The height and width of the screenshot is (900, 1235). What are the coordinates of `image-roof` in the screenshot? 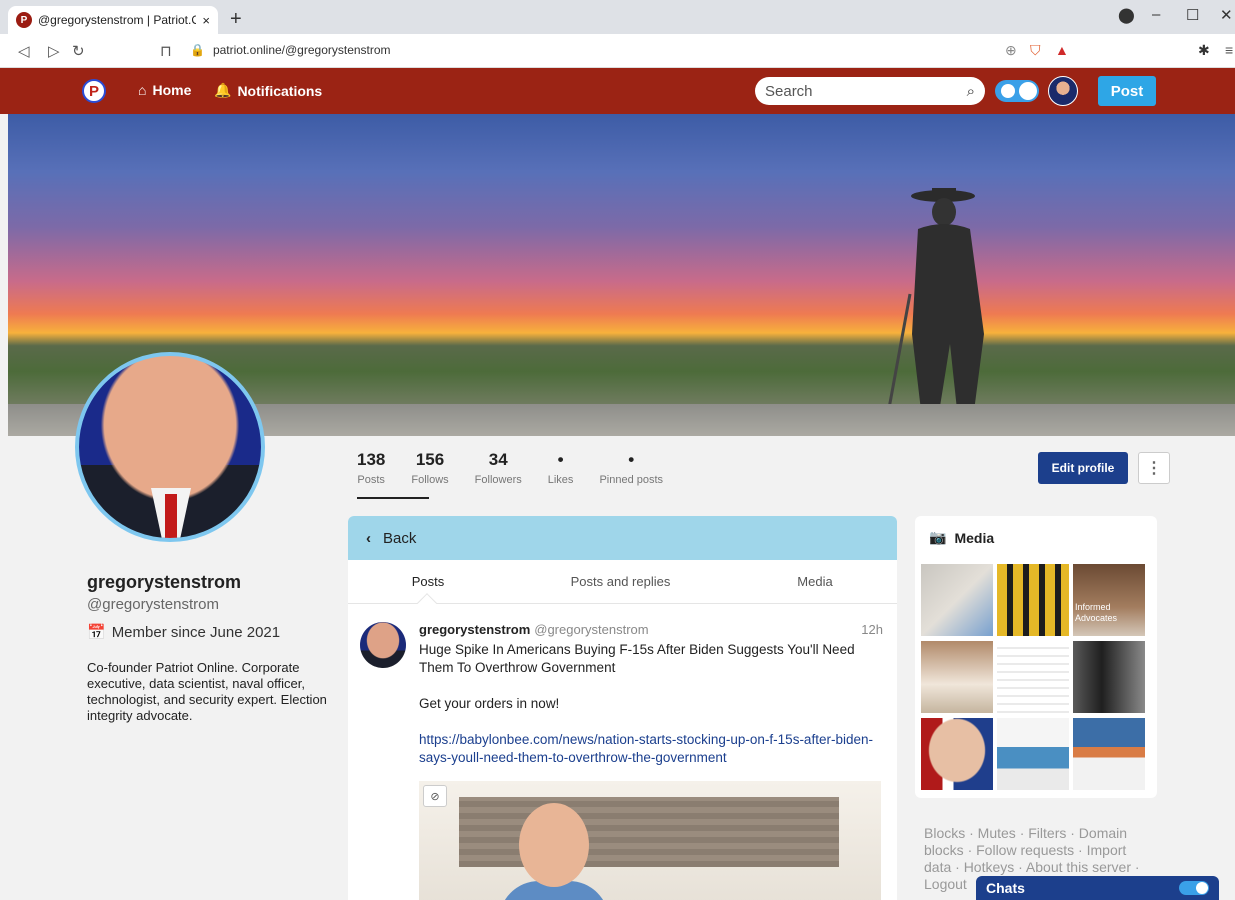 It's located at (649, 832).